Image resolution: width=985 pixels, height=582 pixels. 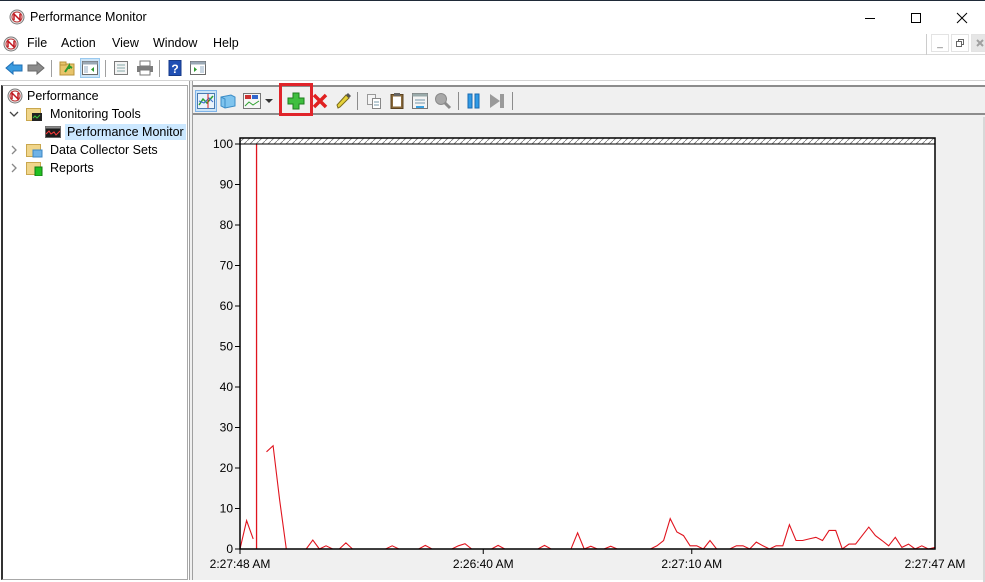 I want to click on mdi-close-button, so click(x=978, y=43).